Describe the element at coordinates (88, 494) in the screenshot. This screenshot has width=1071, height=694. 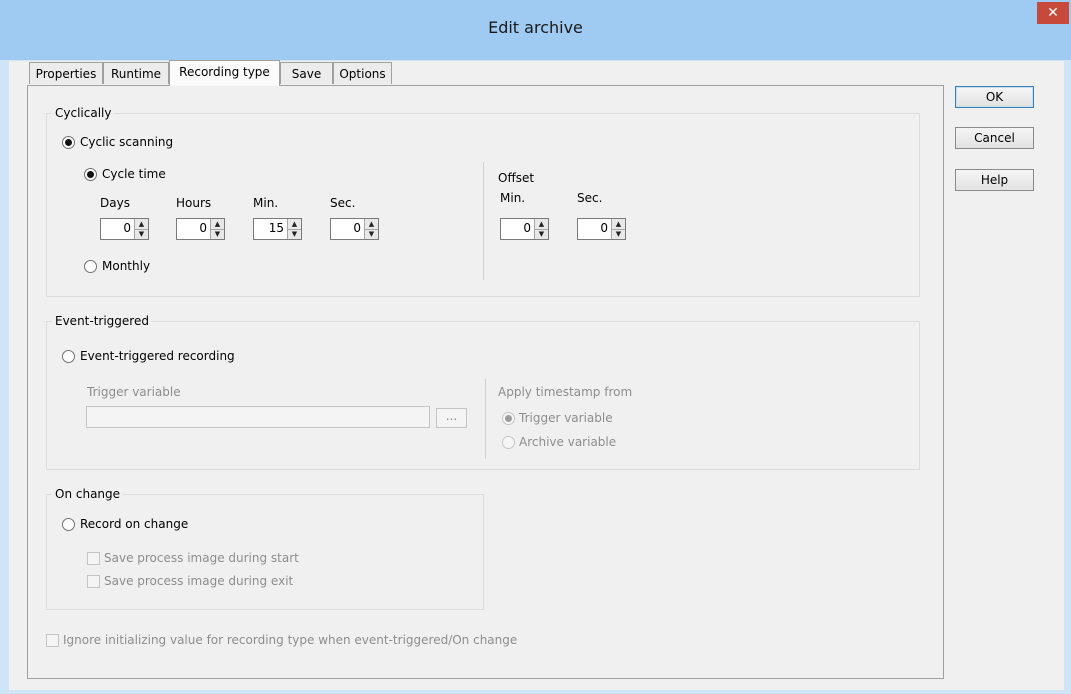
I see `on-change-group-title: On change` at that location.